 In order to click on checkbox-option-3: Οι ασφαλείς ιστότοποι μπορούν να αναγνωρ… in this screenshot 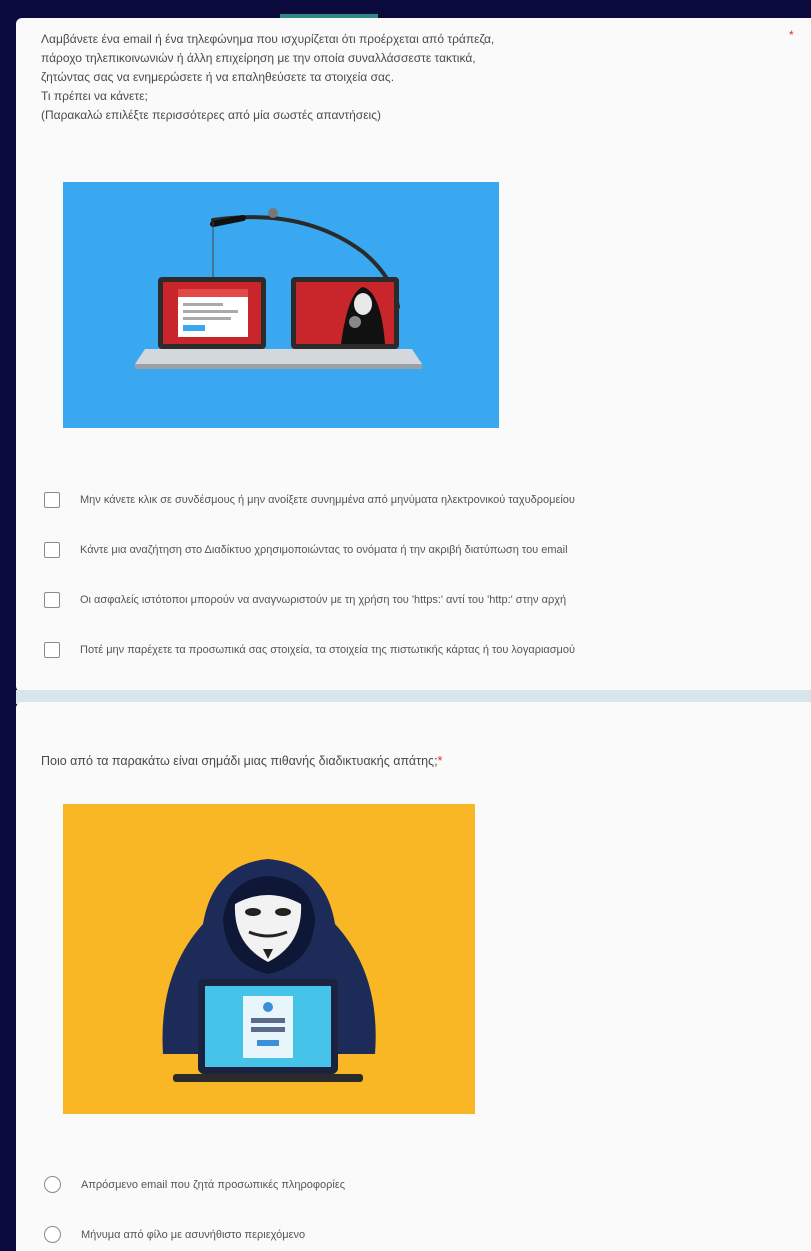, I will do `click(427, 600)`.